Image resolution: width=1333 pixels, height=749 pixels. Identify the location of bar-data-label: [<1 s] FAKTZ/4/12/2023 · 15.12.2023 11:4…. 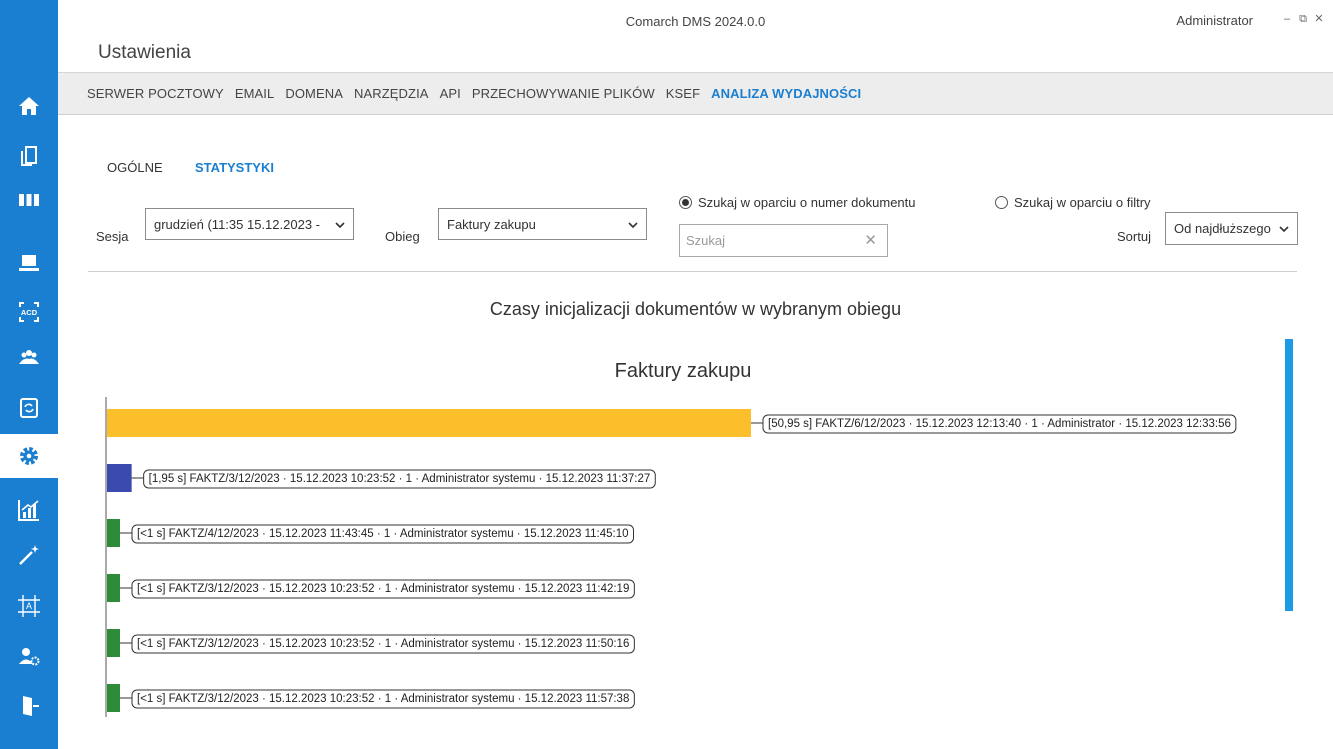
(383, 534).